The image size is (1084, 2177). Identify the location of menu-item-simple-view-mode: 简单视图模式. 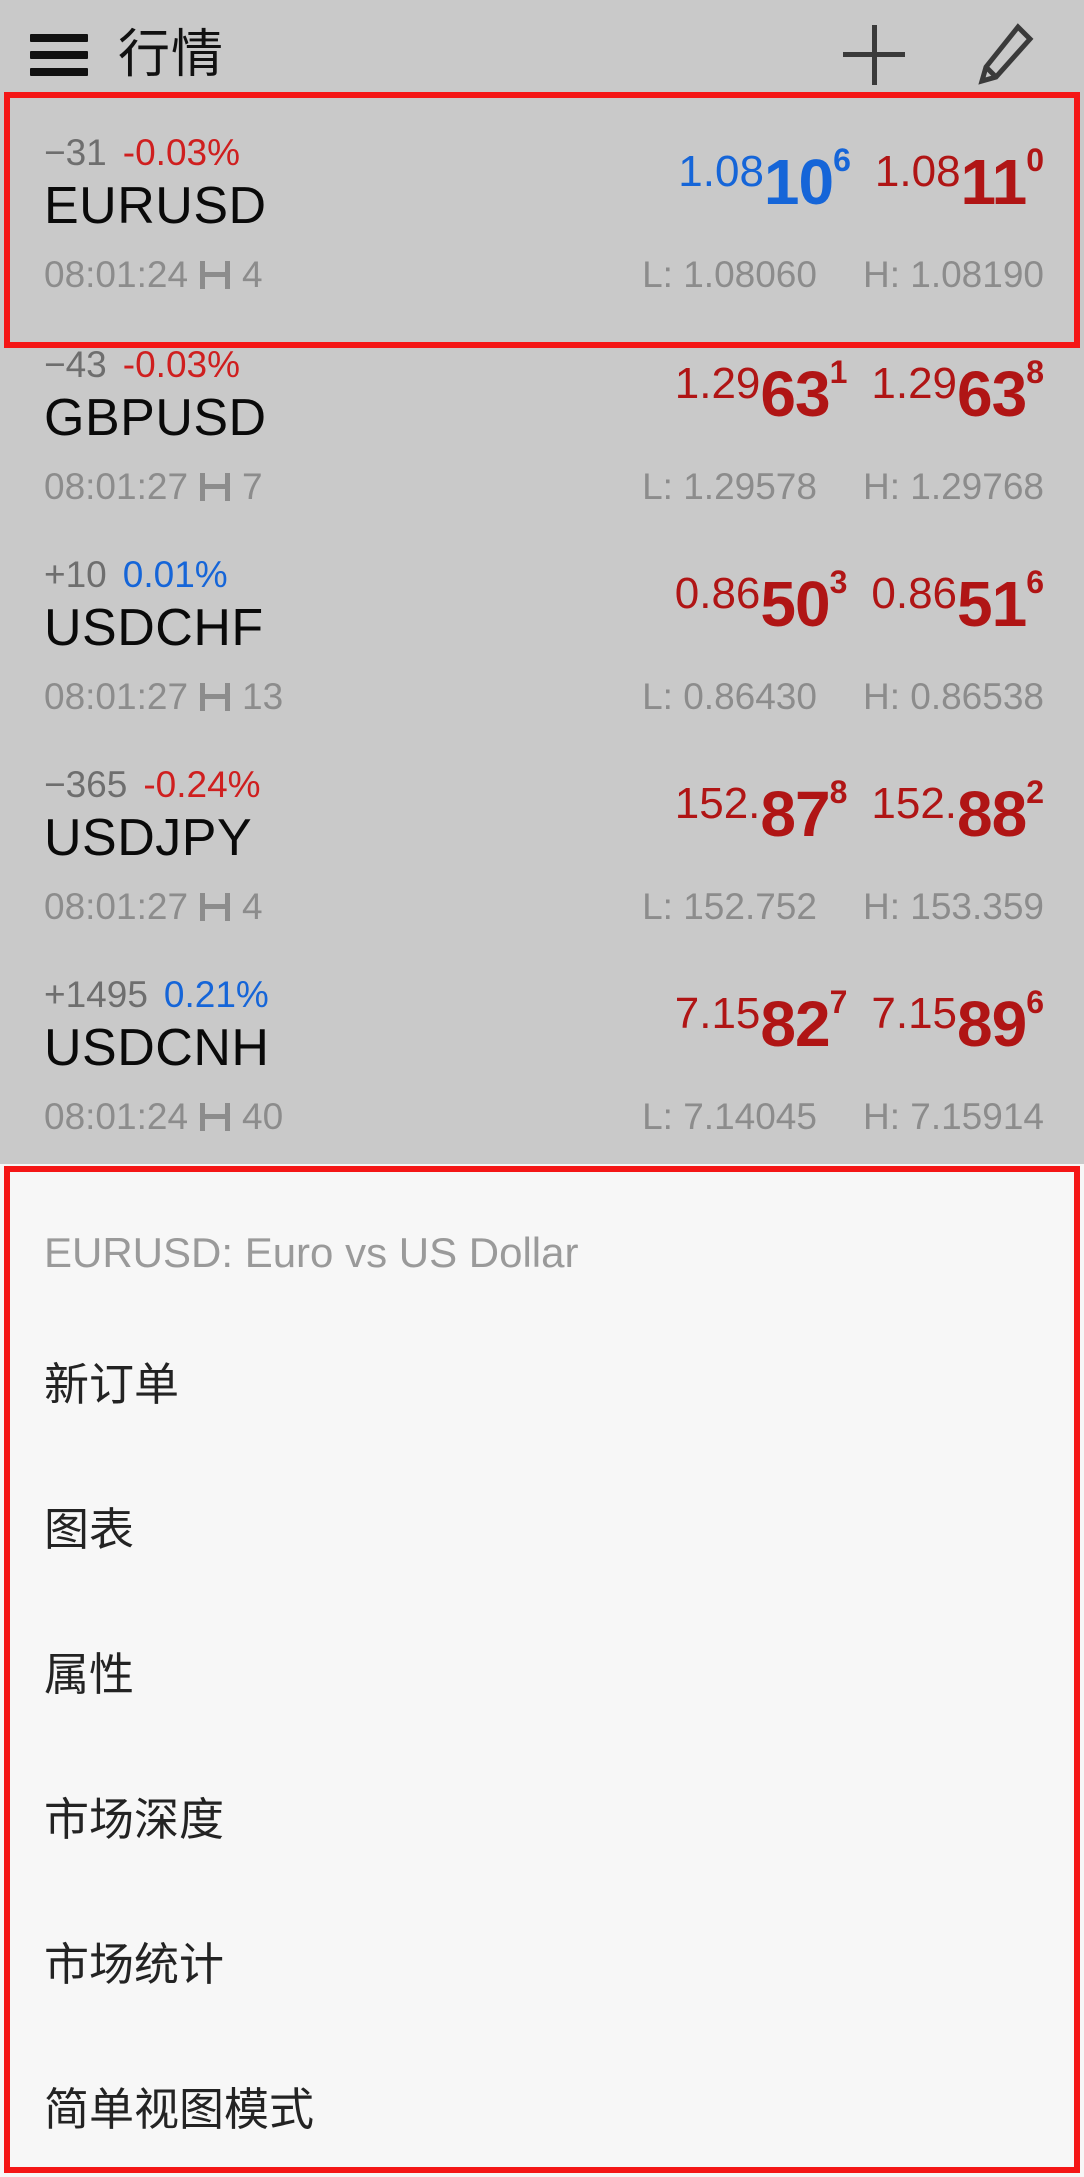
(542, 2105).